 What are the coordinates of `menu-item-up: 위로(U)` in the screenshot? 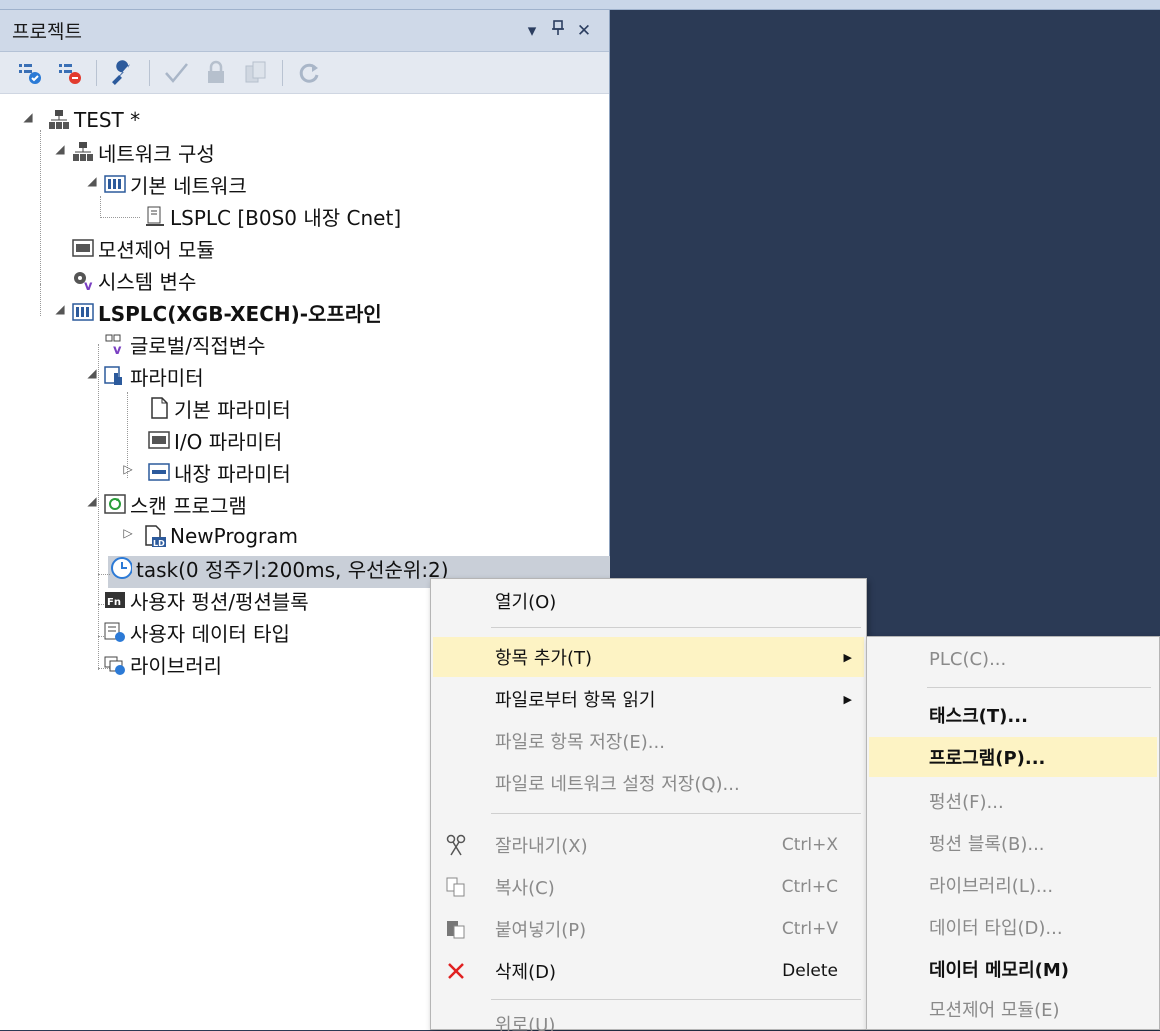 It's located at (648, 1019).